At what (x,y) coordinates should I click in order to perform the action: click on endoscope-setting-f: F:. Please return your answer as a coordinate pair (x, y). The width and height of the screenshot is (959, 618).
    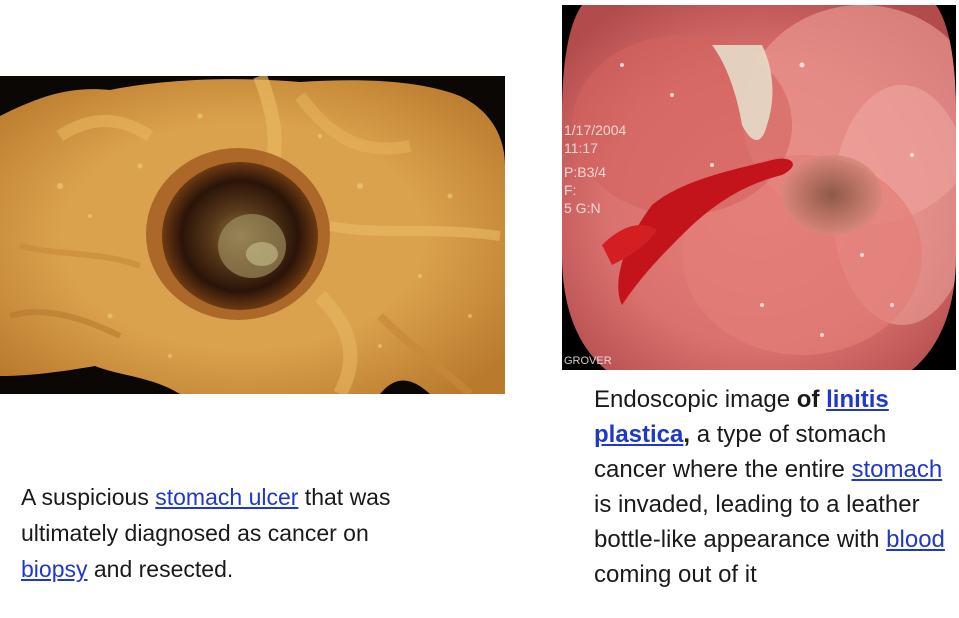
    Looking at the image, I should click on (570, 190).